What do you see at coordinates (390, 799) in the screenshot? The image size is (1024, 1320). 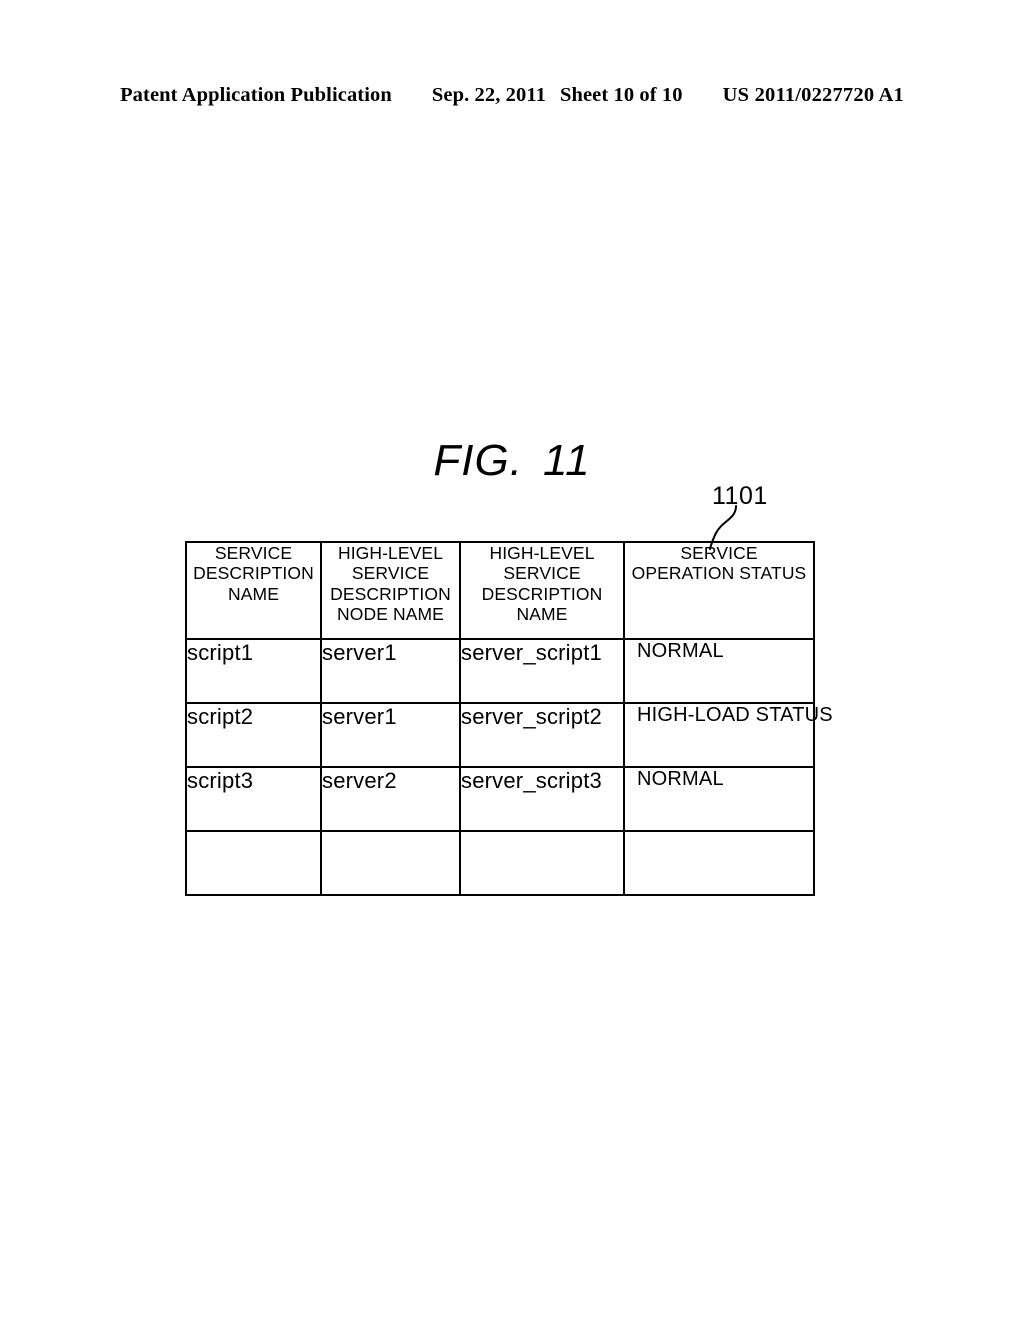 I see `cell-high-level-node-name: server2` at bounding box center [390, 799].